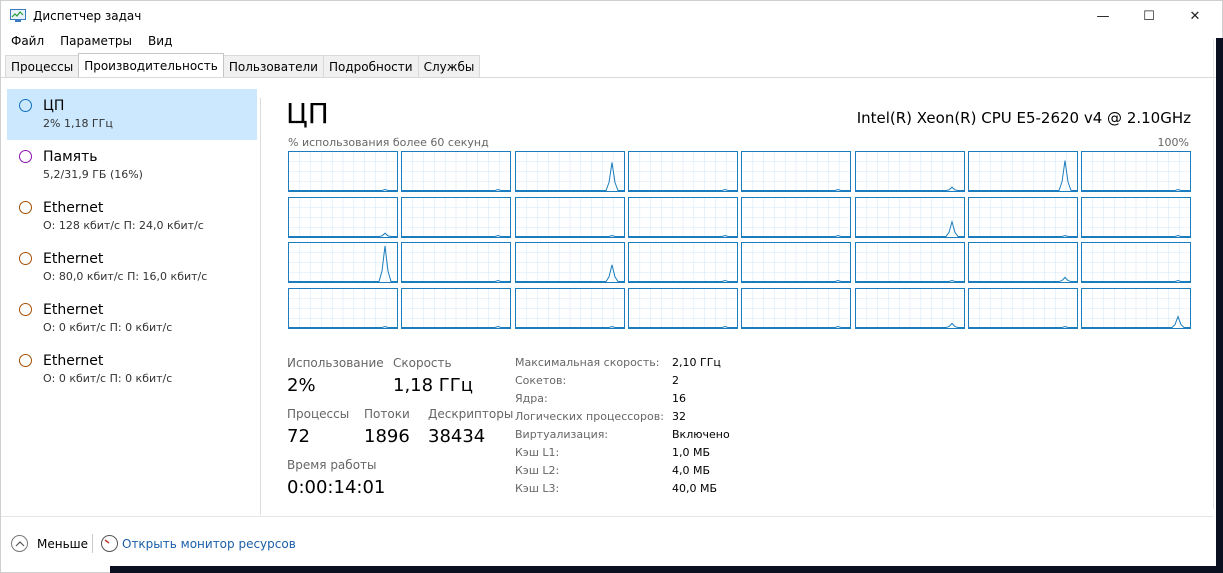 This screenshot has height=573, width=1223. Describe the element at coordinates (675, 380) in the screenshot. I see `spec-value: 2` at that location.